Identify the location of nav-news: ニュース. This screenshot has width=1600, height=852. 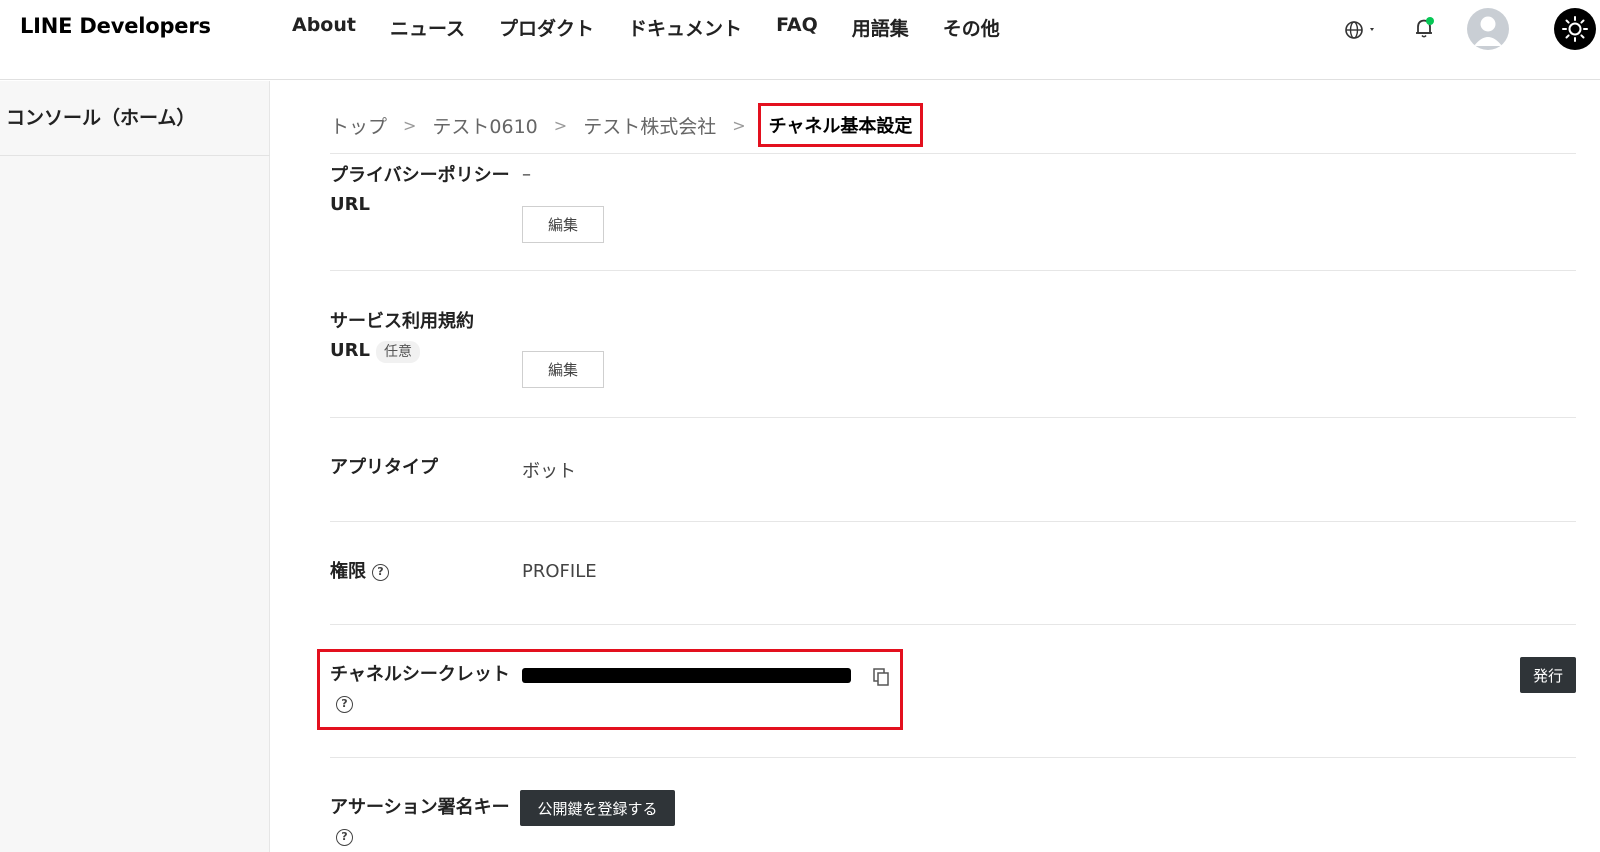
(427, 27).